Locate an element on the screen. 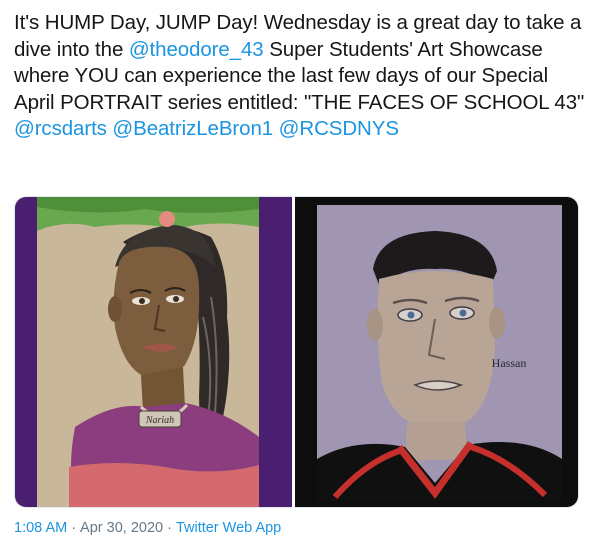 This screenshot has width=600, height=540. mention-beatrizlebron1-link: @BeatrizLeBron1 is located at coordinates (192, 128).